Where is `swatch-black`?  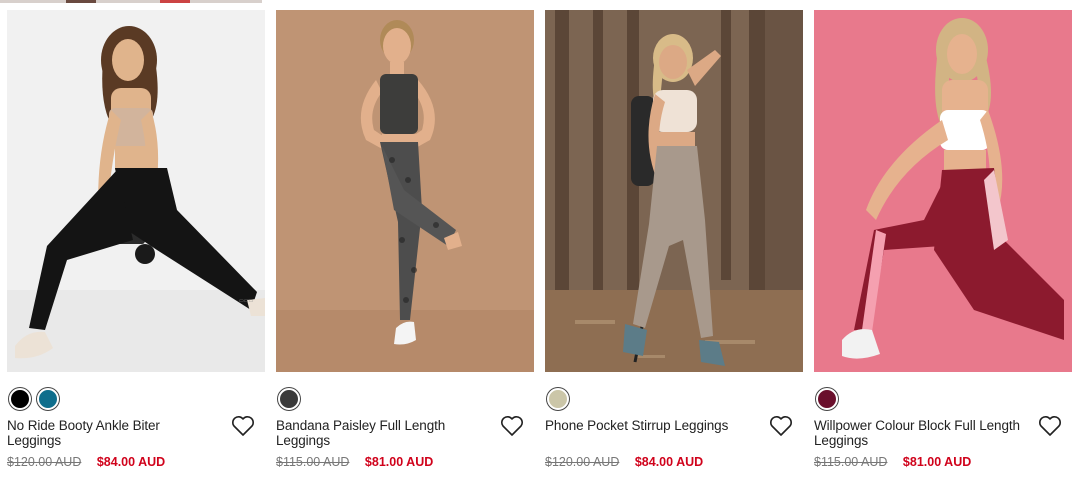 swatch-black is located at coordinates (20, 399).